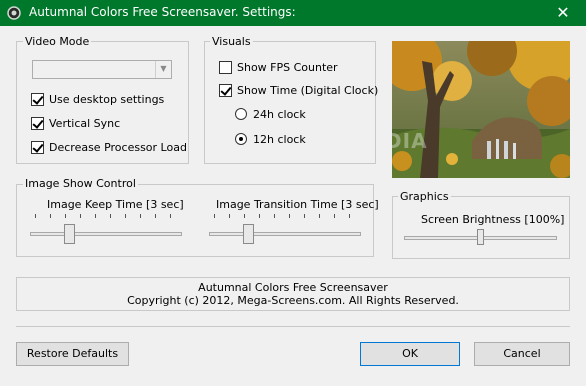 The width and height of the screenshot is (586, 386). I want to click on vertical-sync-label: Vertical Sync, so click(84, 123).